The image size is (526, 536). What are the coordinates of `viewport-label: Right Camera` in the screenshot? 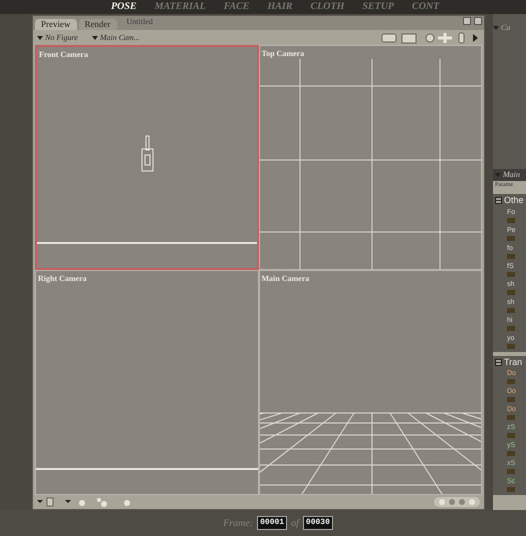 It's located at (62, 279).